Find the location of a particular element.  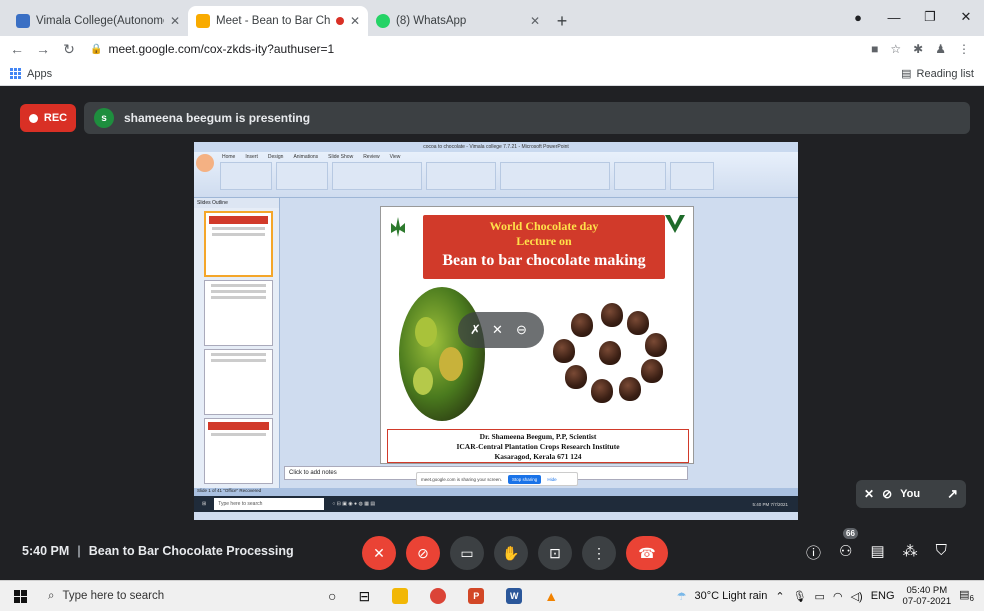

close-window-button: ✕ is located at coordinates (966, 17).